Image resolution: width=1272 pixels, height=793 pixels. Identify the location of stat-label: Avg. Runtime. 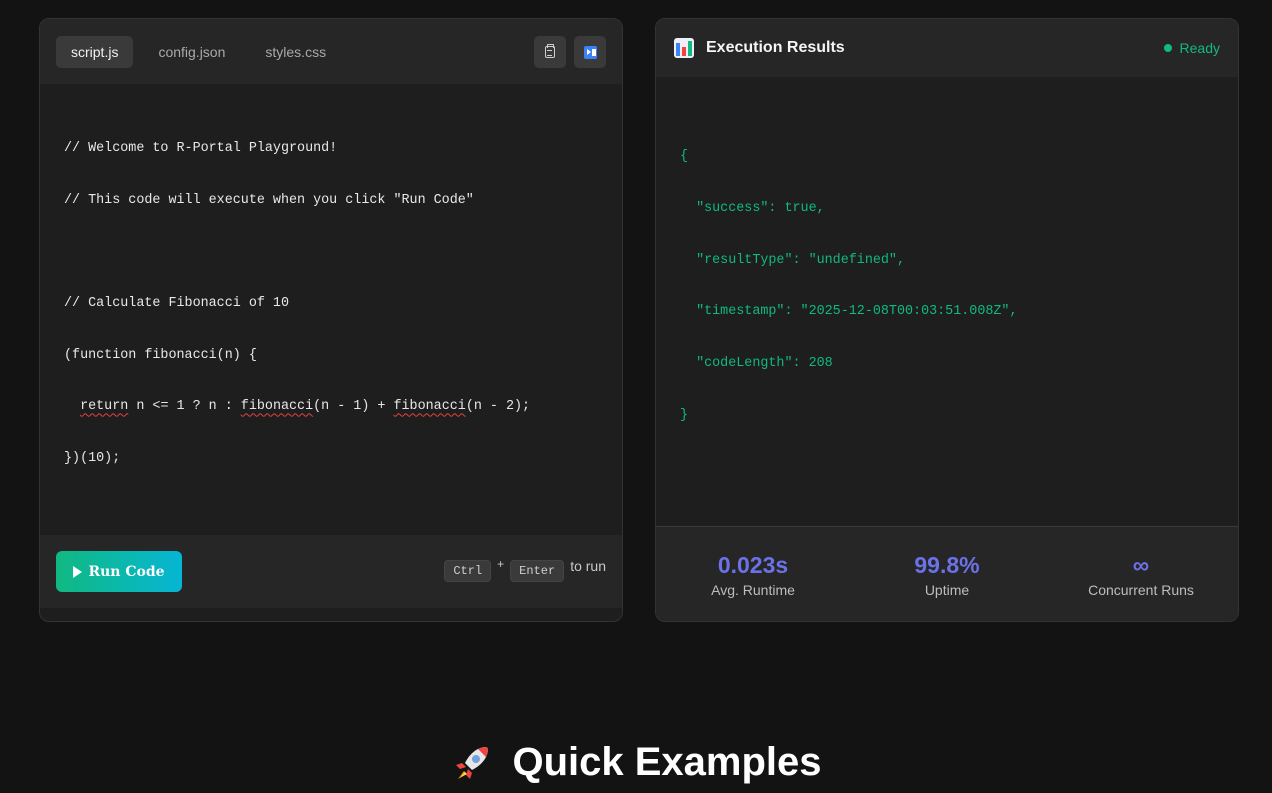
(753, 590).